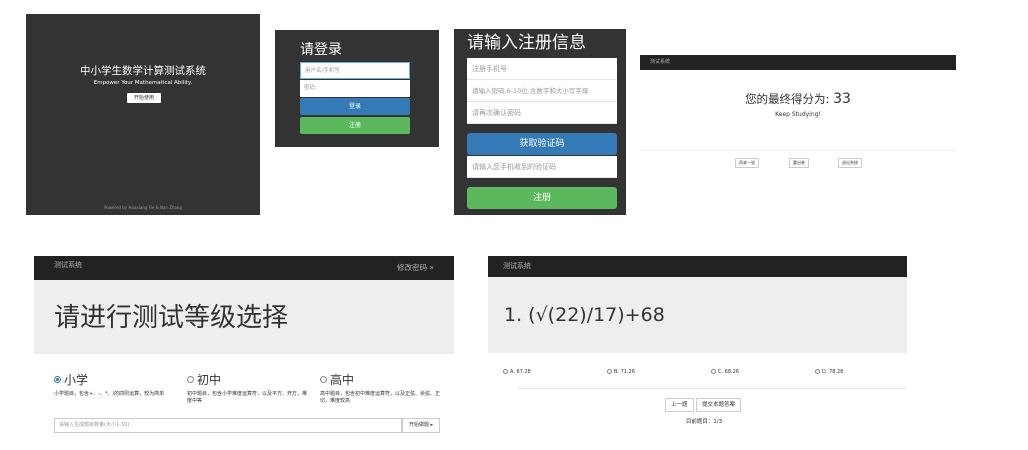  I want to click on splash-subtitle: Empower Your Mathematical Ability., so click(143, 83).